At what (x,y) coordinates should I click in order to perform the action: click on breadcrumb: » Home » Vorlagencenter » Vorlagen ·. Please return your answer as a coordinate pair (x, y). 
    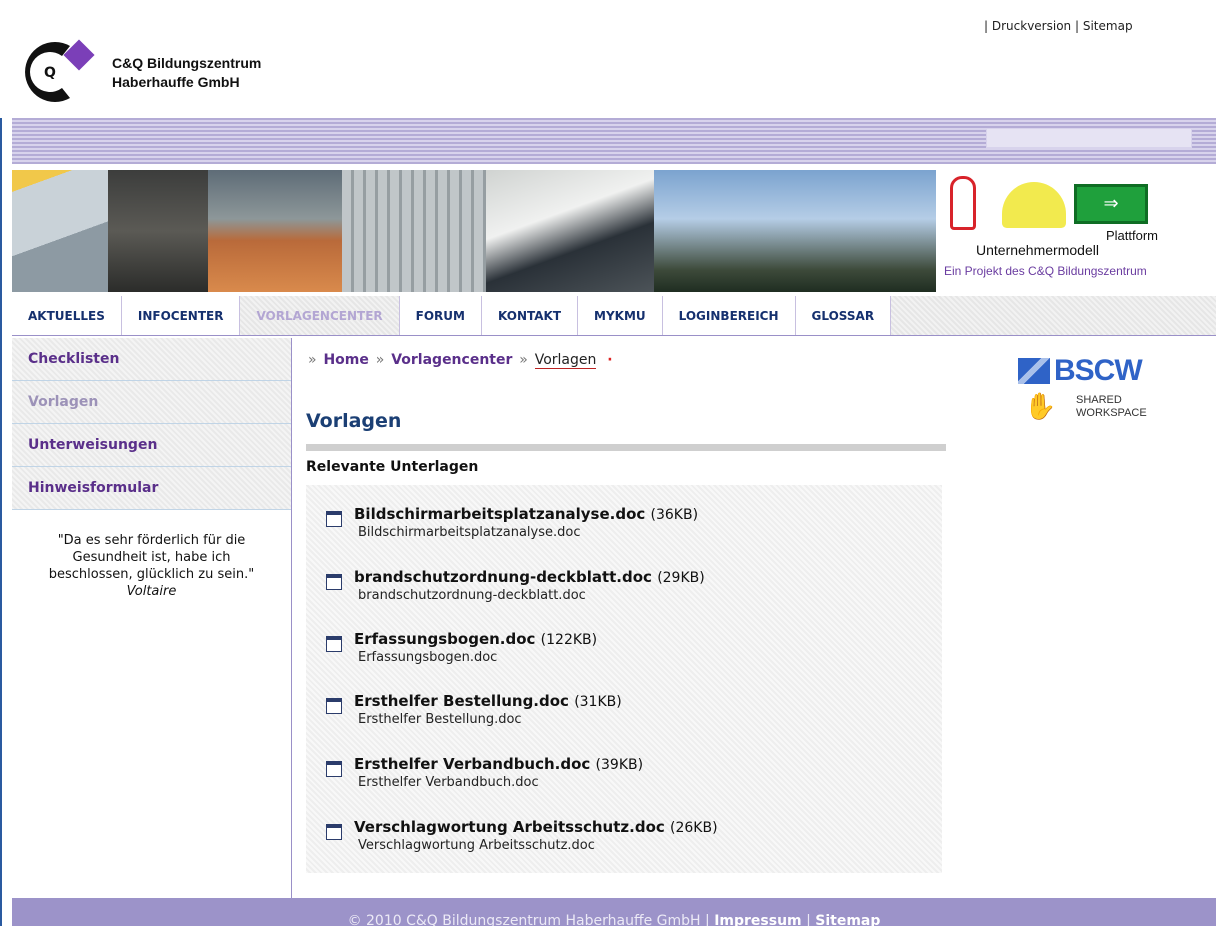
    Looking at the image, I should click on (636, 360).